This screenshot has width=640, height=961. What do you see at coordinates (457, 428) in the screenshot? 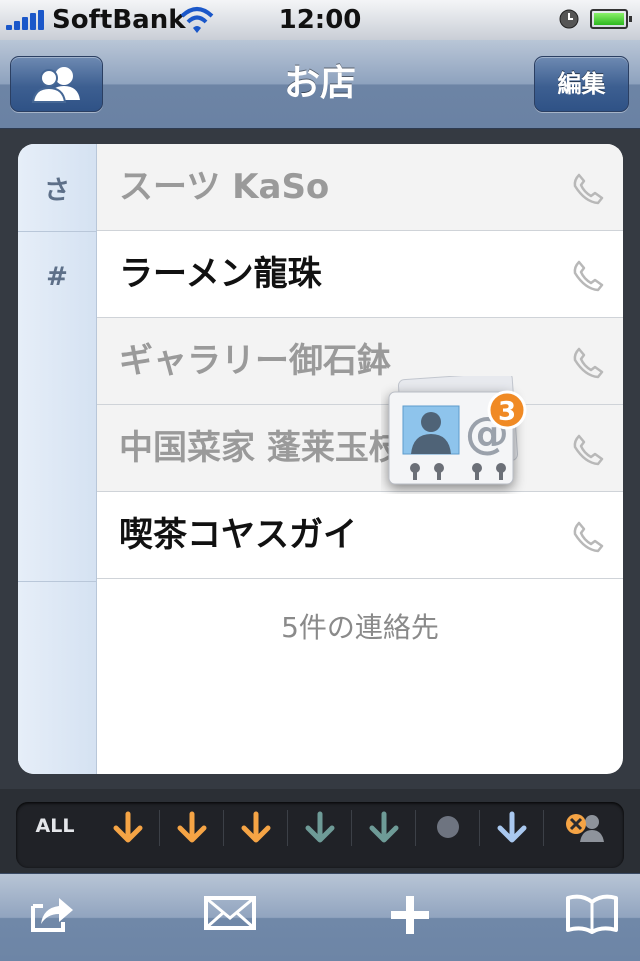
I see `contact-card-icon: @ 3` at bounding box center [457, 428].